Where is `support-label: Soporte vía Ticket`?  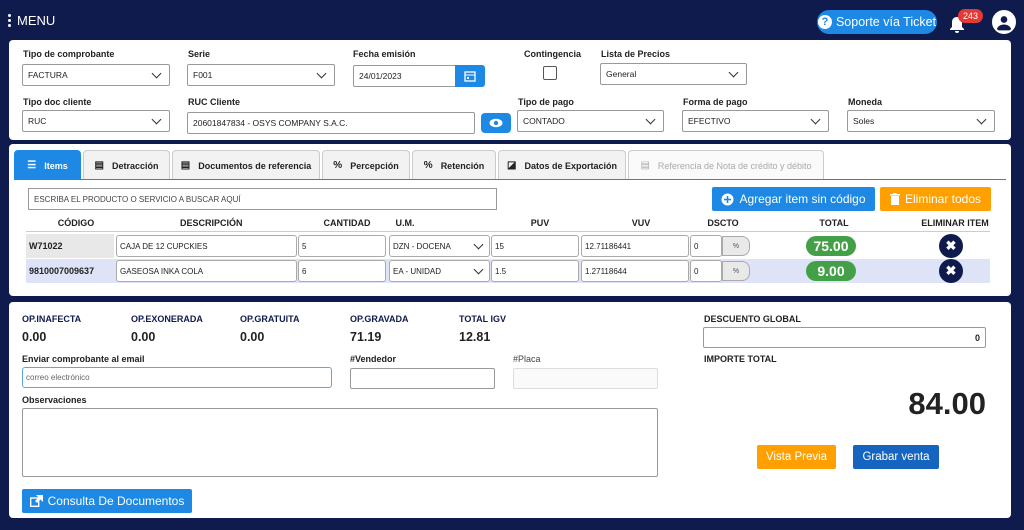
support-label: Soporte vía Ticket is located at coordinates (886, 22).